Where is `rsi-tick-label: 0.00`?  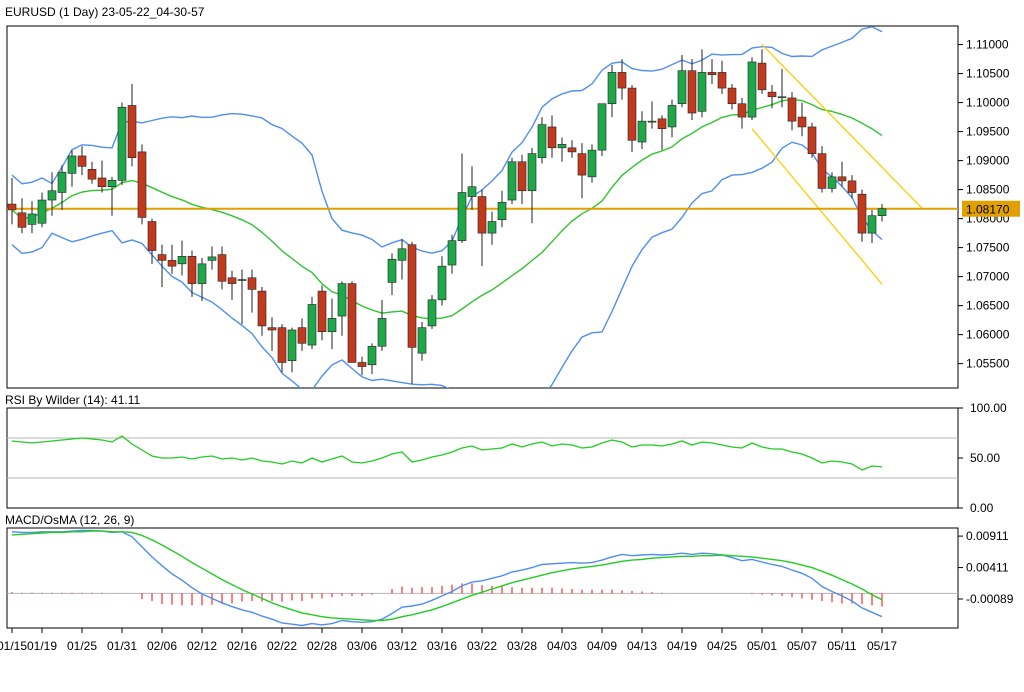
rsi-tick-label: 0.00 is located at coordinates (982, 508).